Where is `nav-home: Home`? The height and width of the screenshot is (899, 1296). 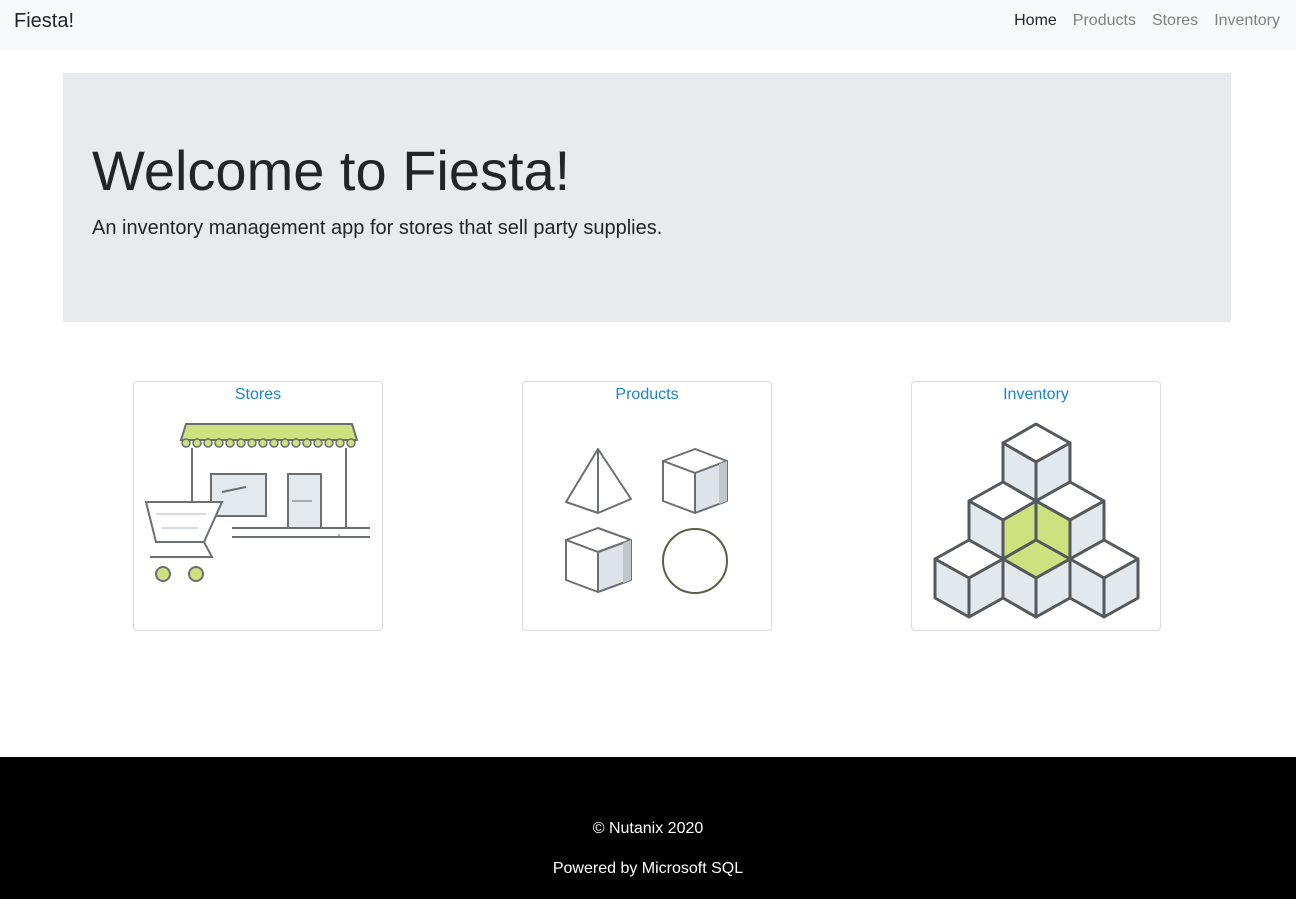 nav-home: Home is located at coordinates (1035, 21).